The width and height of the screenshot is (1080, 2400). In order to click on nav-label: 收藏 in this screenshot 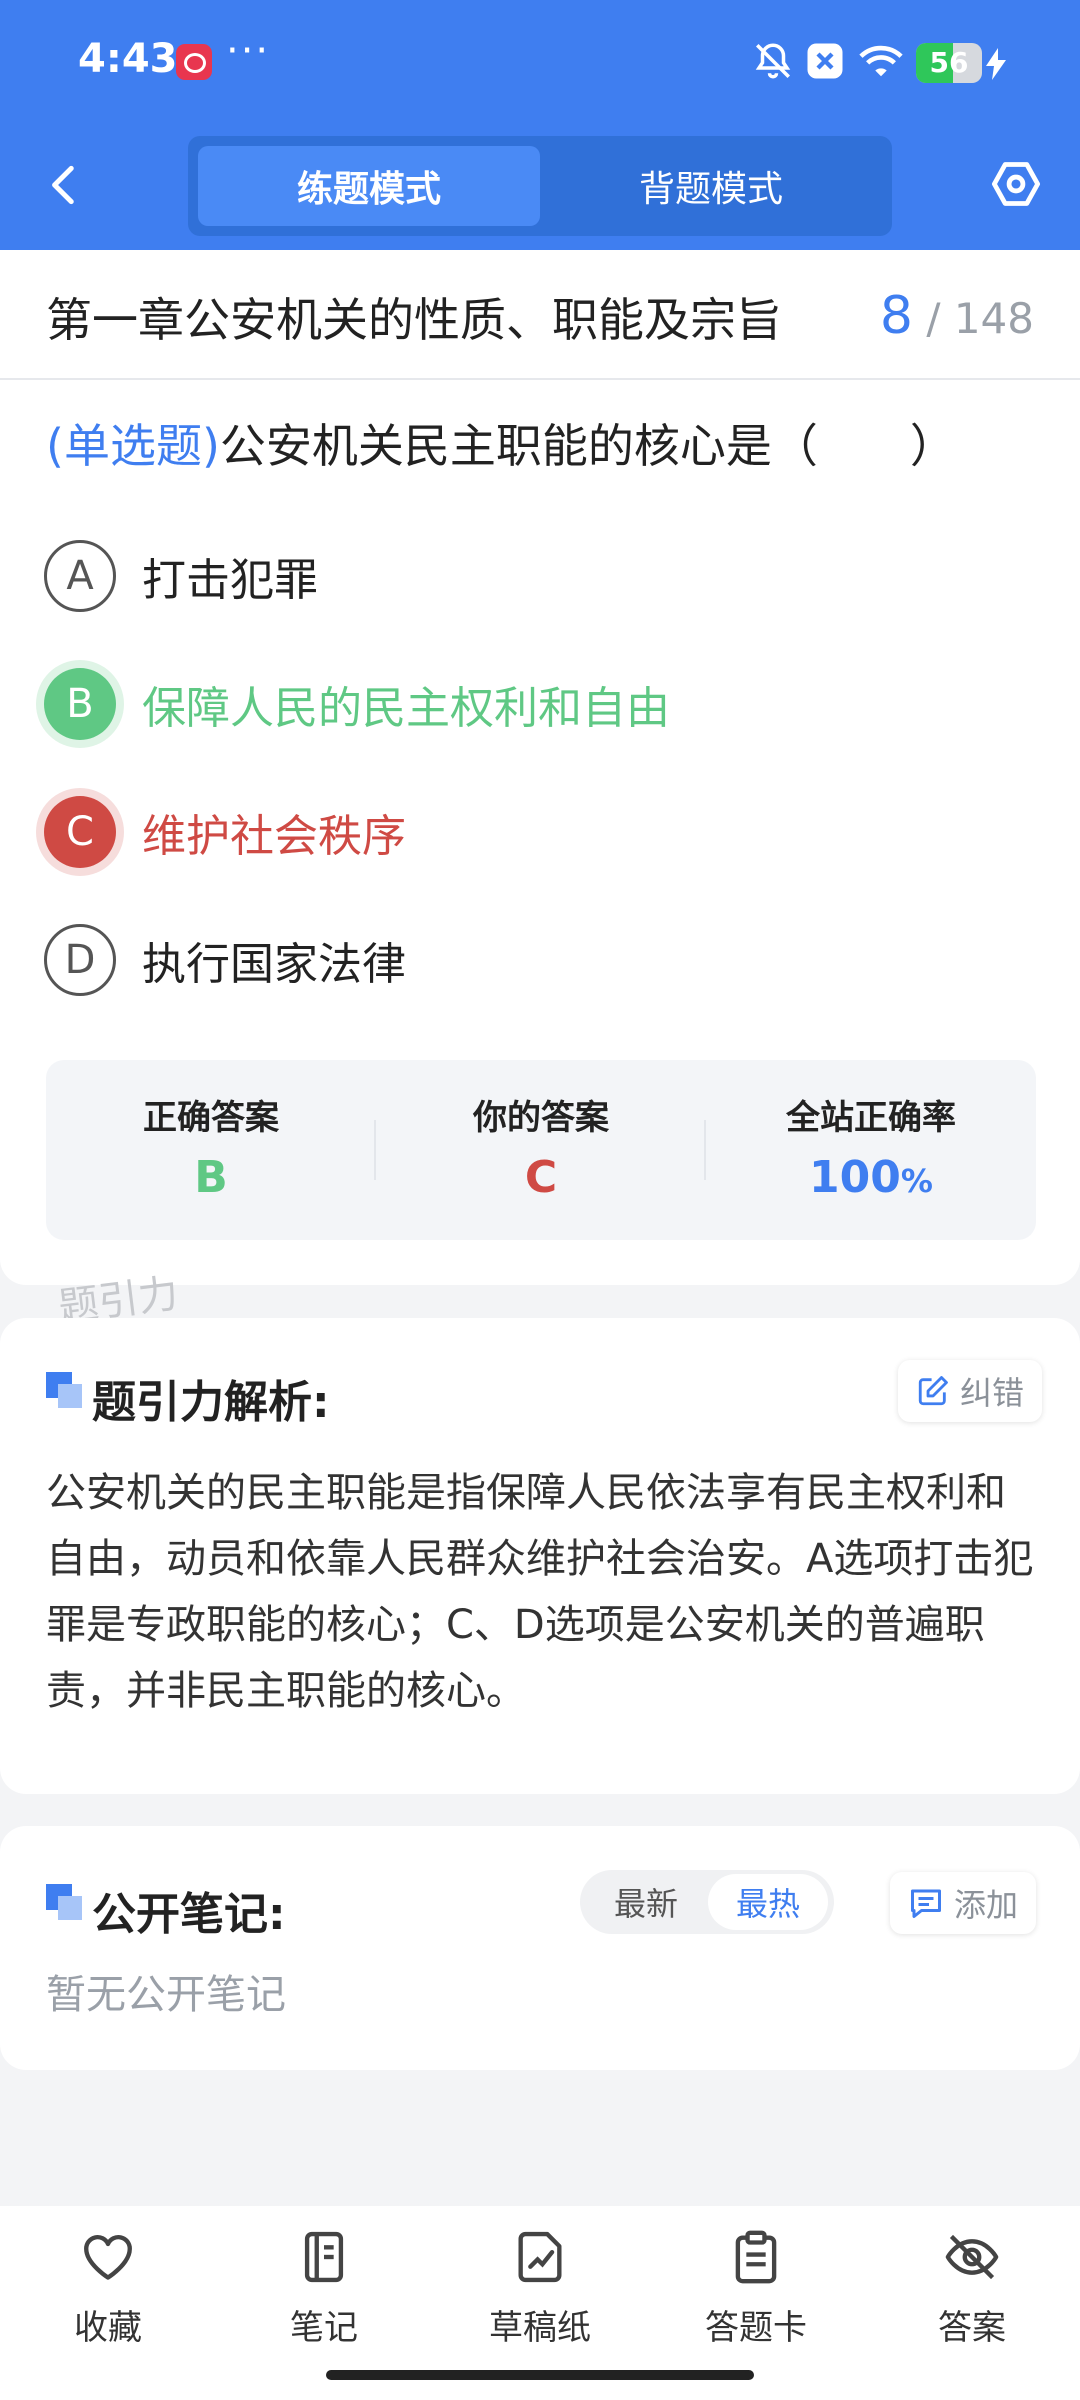, I will do `click(108, 2328)`.